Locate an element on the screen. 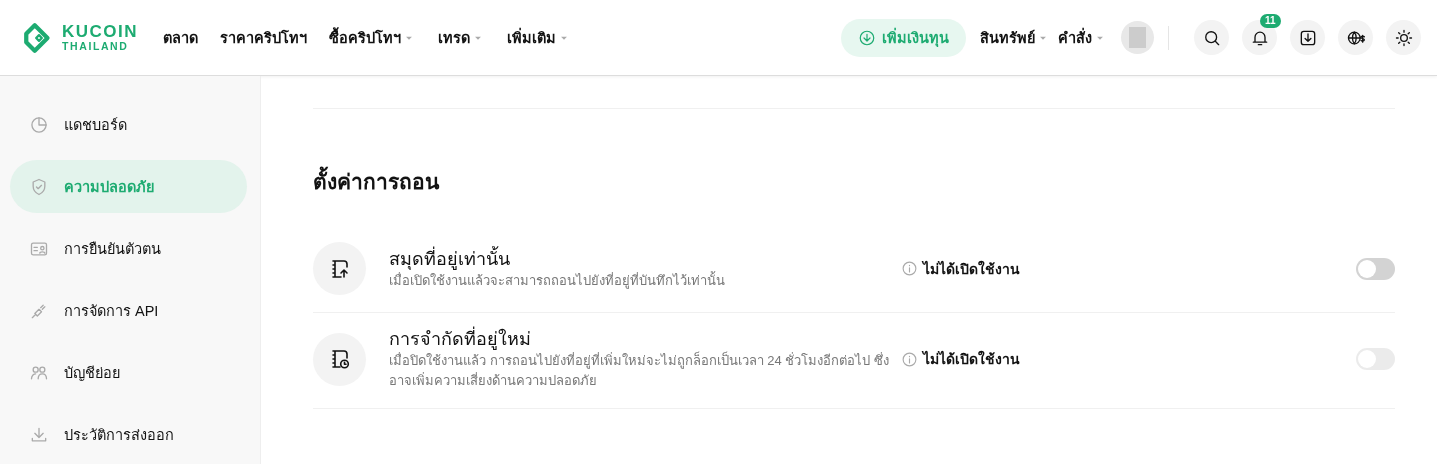  setting-description: เมื่อปิดใช้งานแล้ว การถอนไปยังที่อยู่ที่เพิ่มใหม่จะไม่ถูกล็อกเป็นเวลา 24 ชั่วโมงอีกต่อไป ซึ่งอาจเพิ่มความเสี่ยงด้านความปลอดภัย is located at coordinates (639, 370).